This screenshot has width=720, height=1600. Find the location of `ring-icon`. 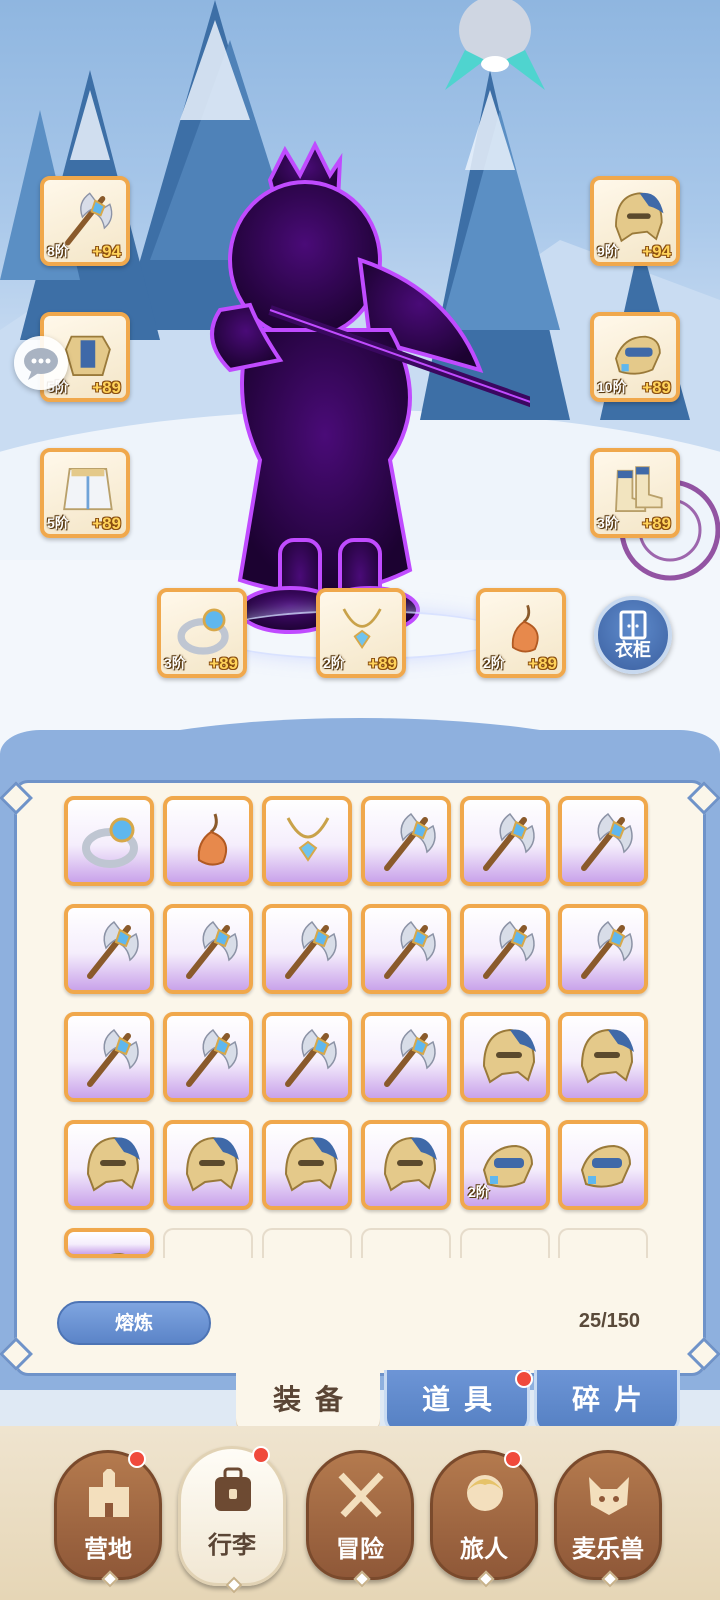

ring-icon is located at coordinates (110, 842).